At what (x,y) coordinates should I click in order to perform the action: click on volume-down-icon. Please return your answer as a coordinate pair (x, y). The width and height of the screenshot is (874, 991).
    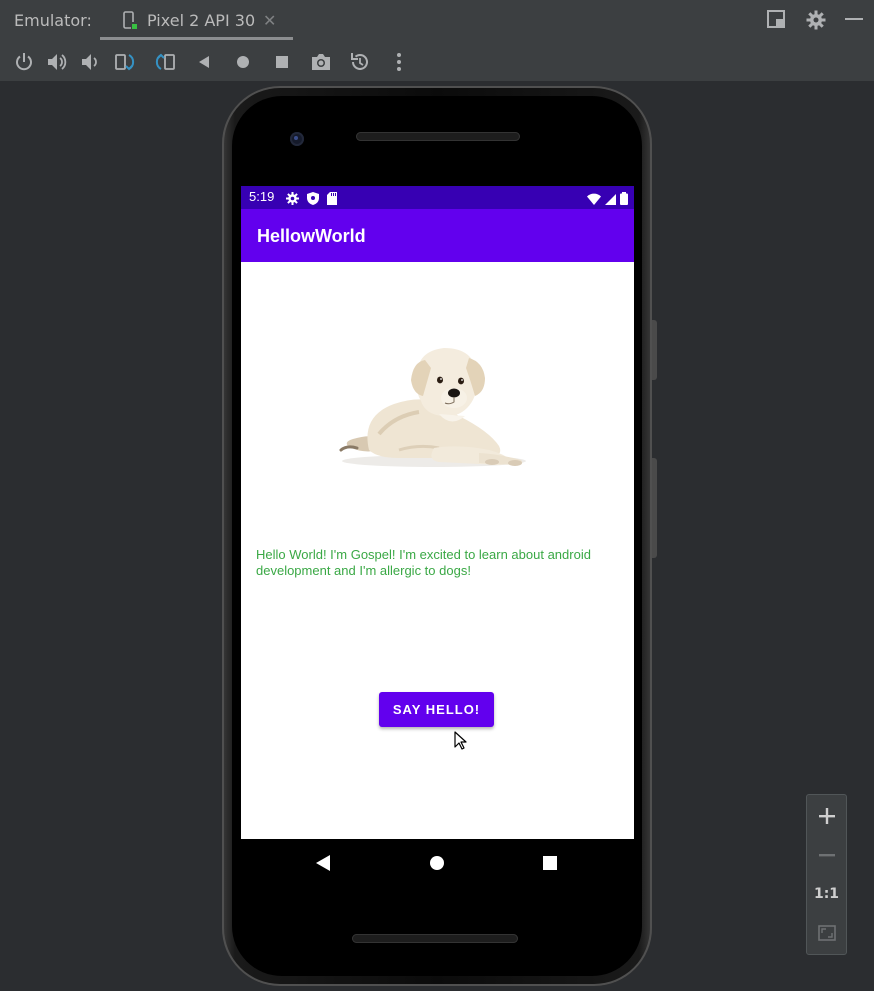
    Looking at the image, I should click on (91, 62).